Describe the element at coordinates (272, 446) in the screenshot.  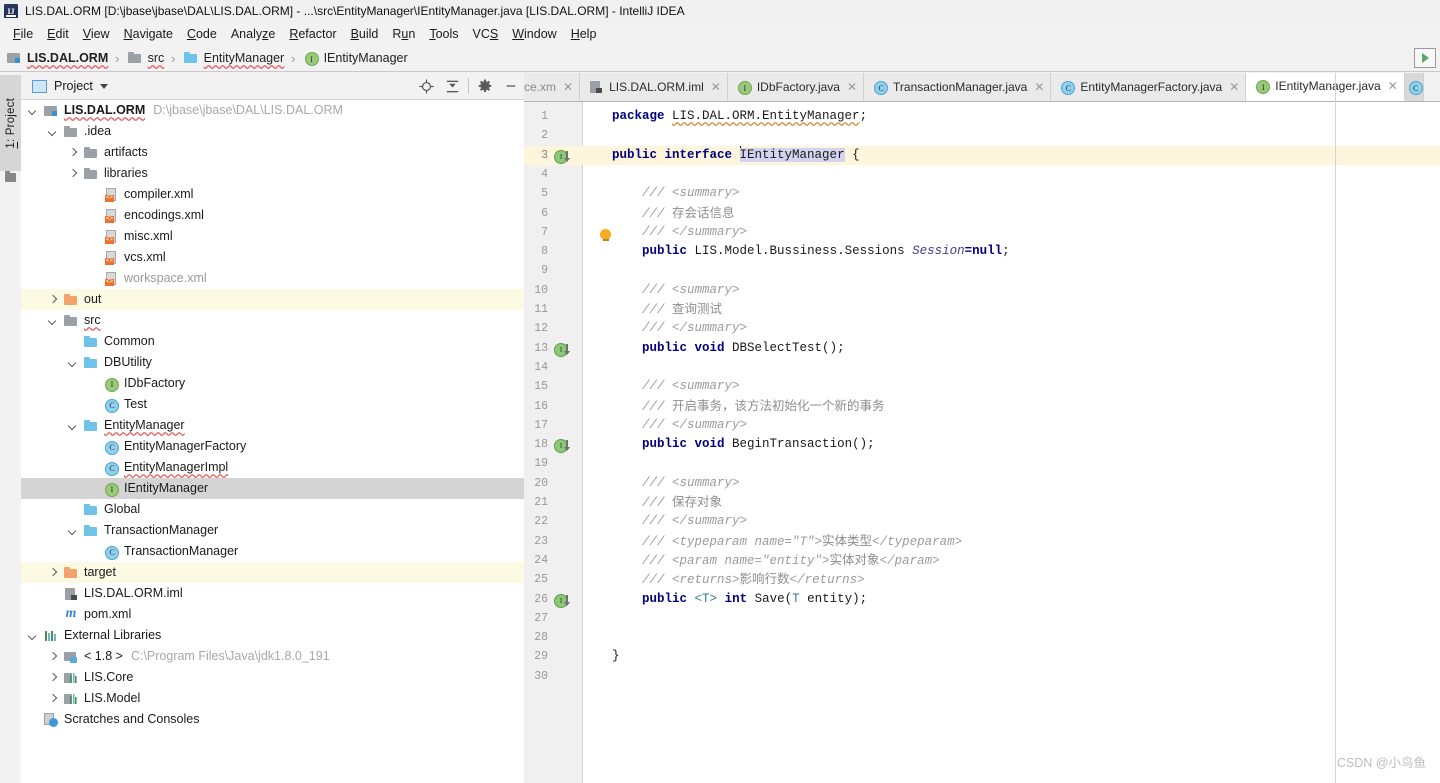
I see `tree-row: C EntityManagerFactory` at that location.